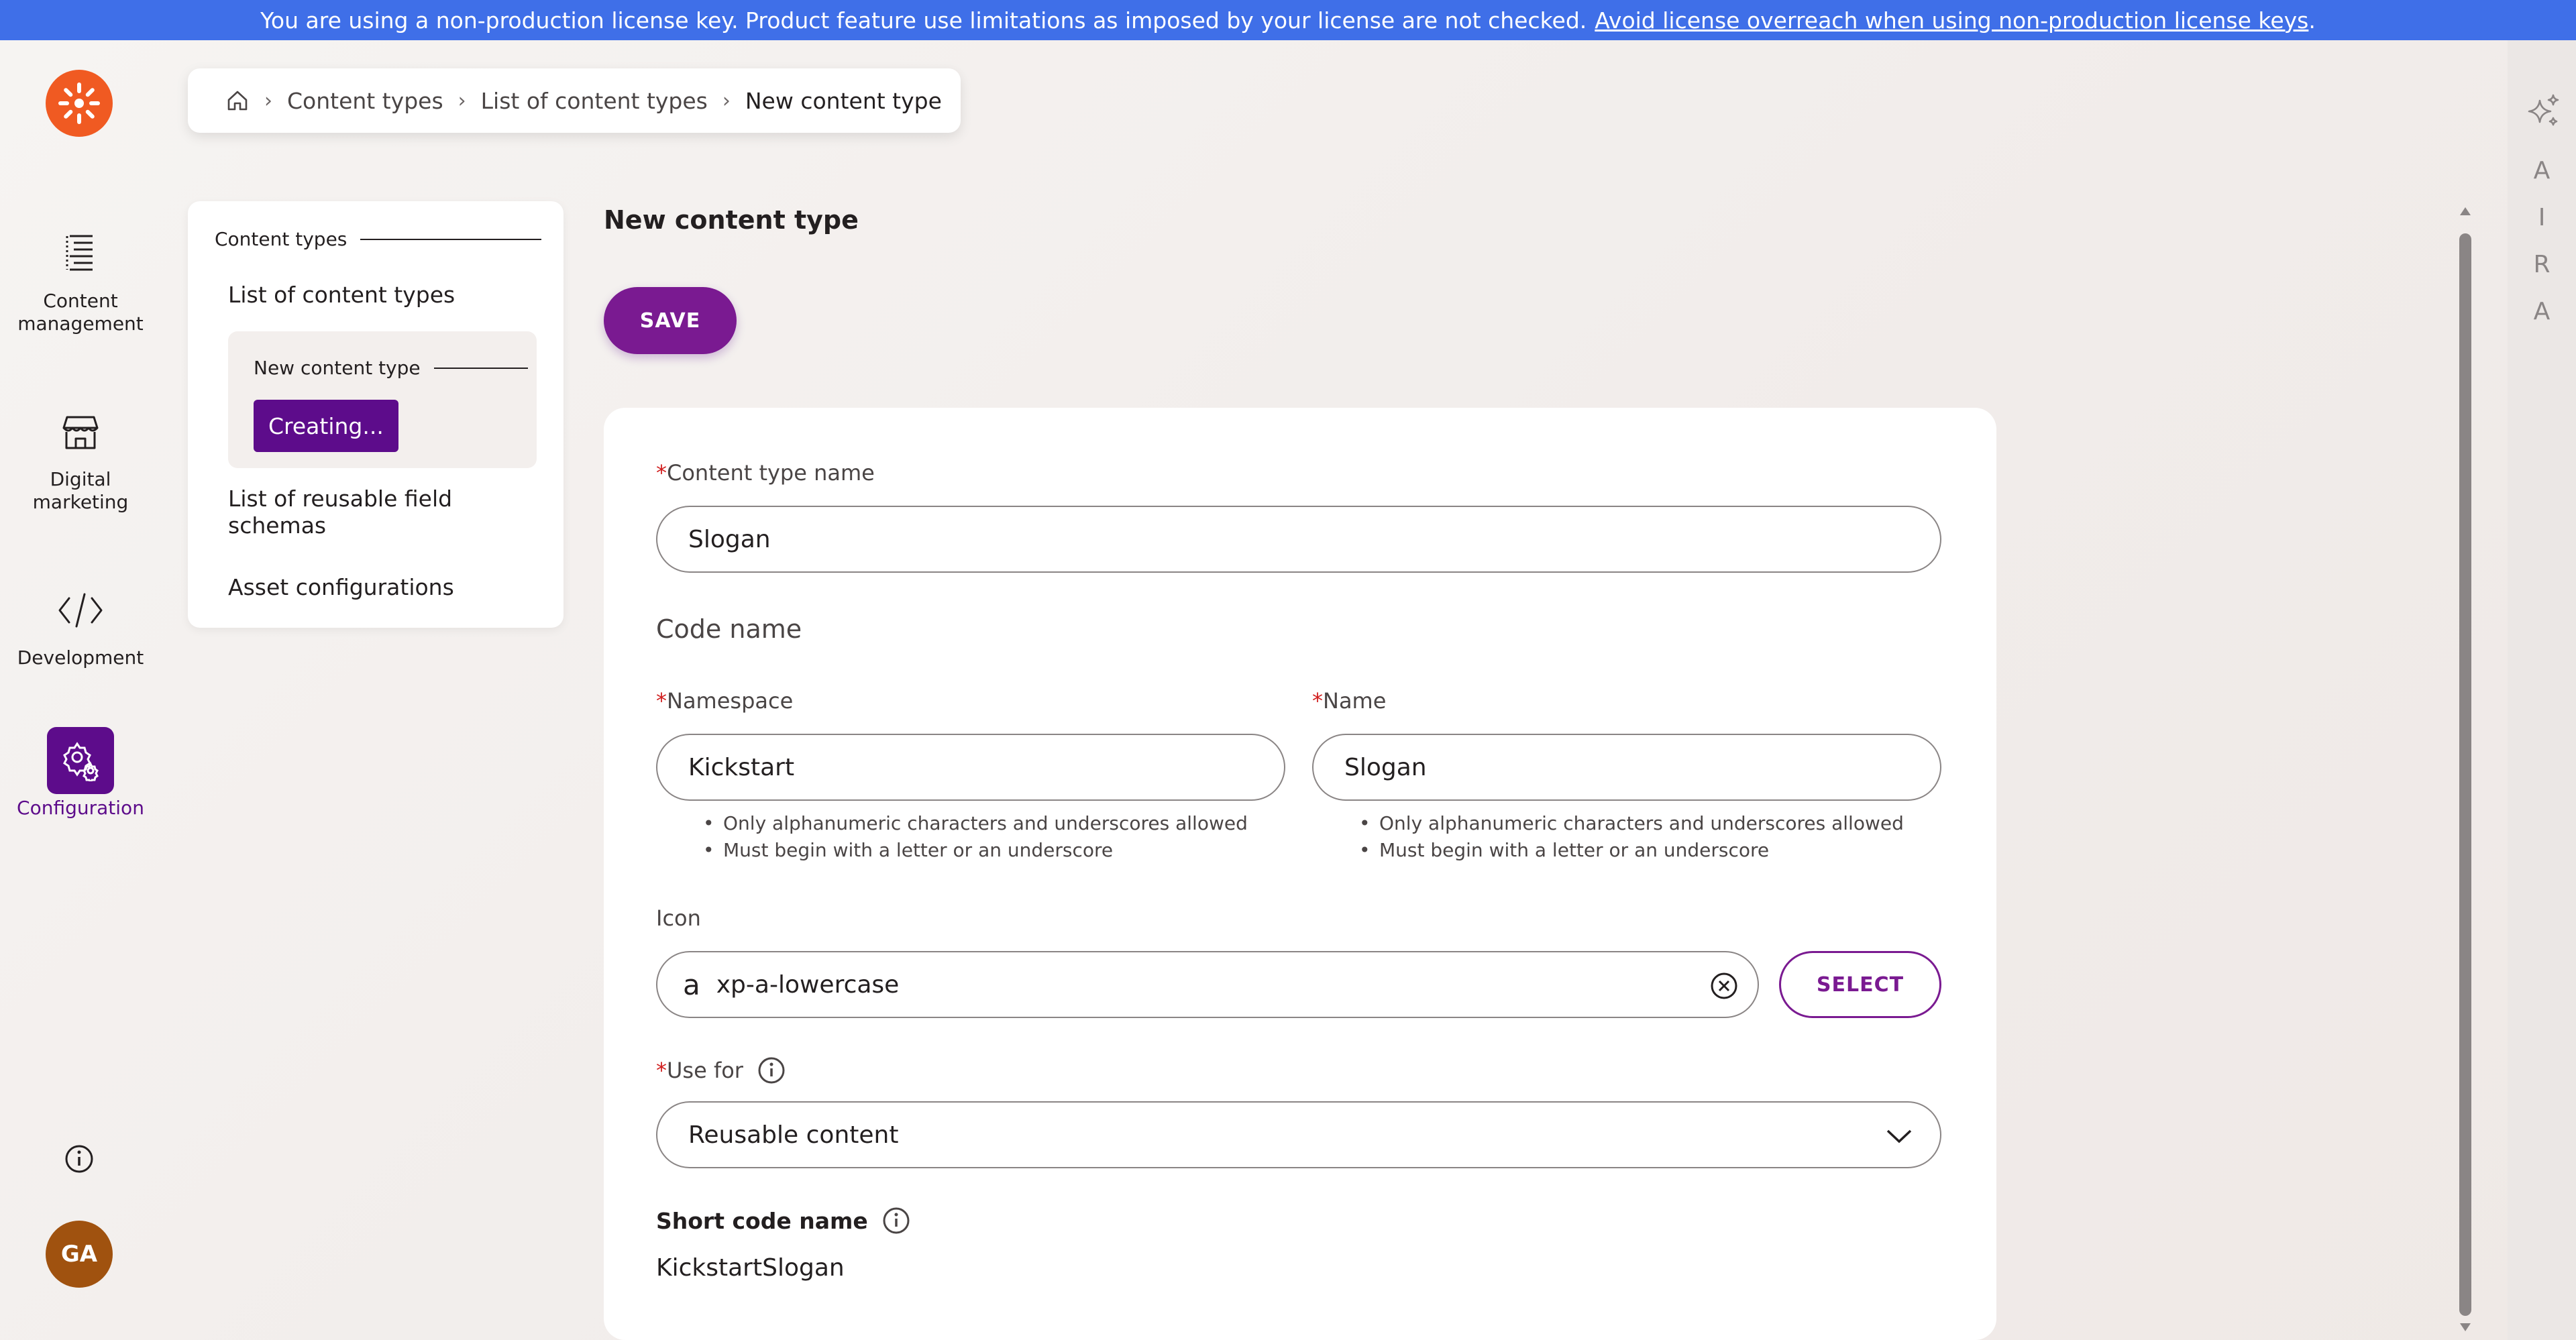 This screenshot has width=2576, height=1340. I want to click on name-input: Slogan, so click(1626, 767).